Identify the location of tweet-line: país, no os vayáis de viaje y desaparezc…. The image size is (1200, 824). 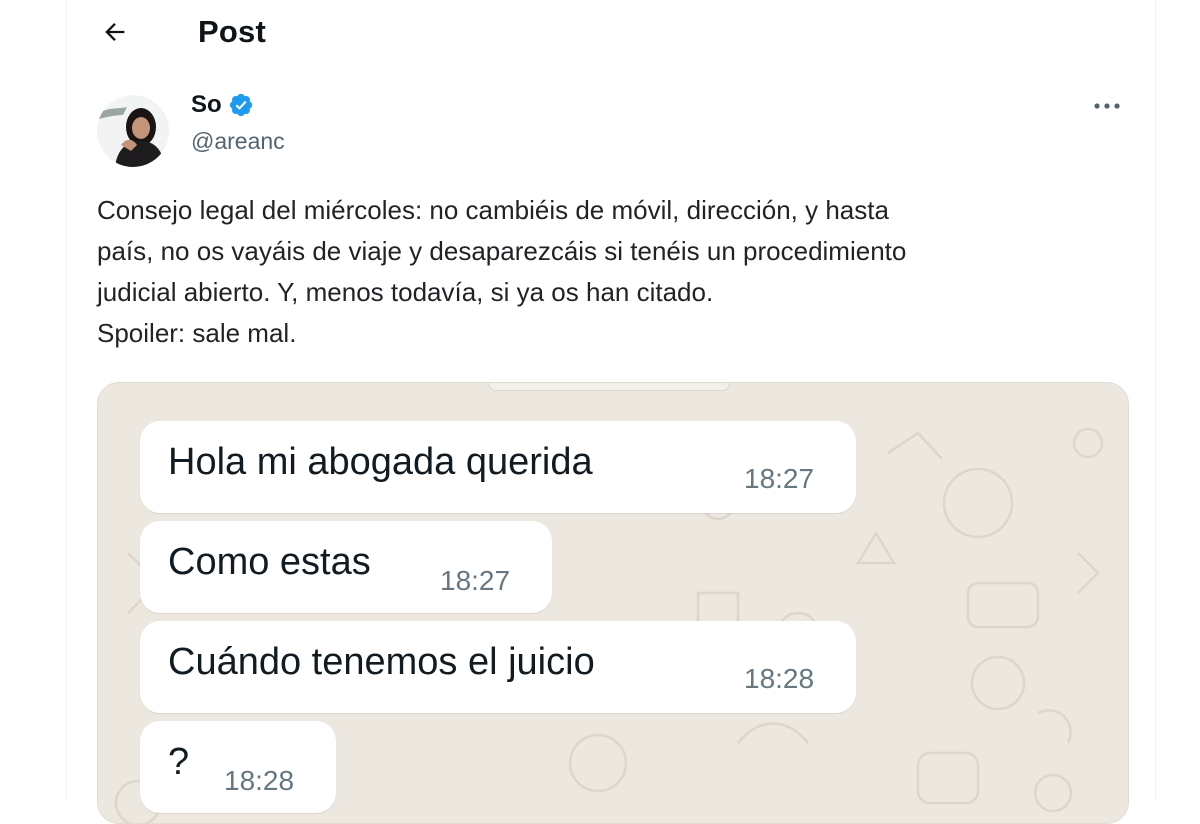
(502, 251).